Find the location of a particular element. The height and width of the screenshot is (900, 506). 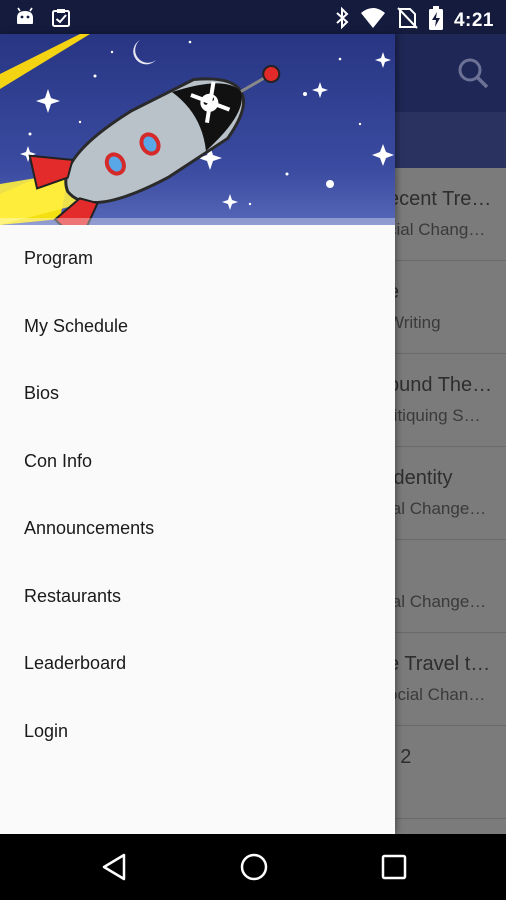

menu-item-restaurants: Restaurants is located at coordinates (197, 597).